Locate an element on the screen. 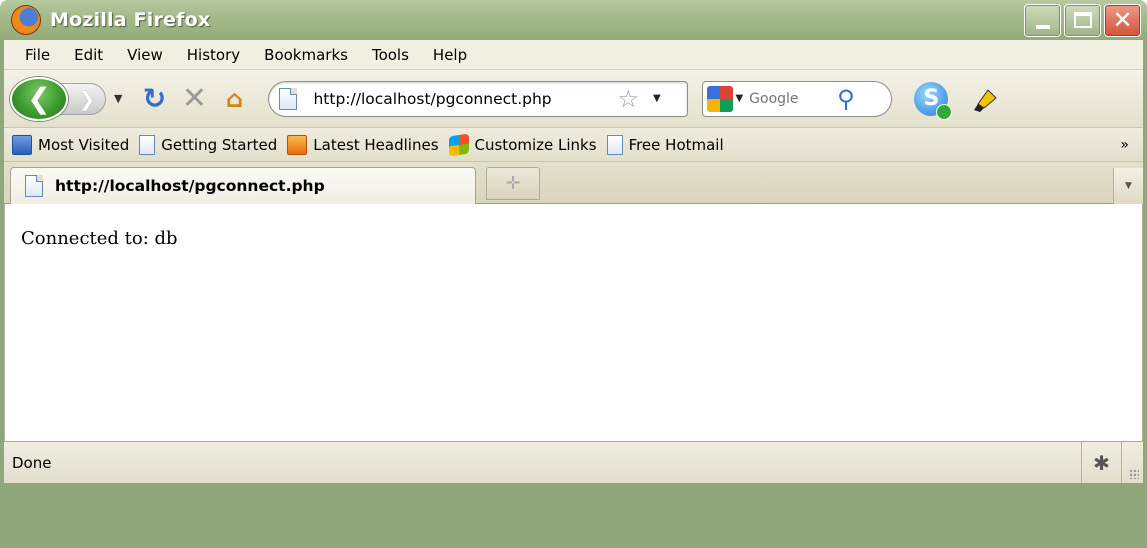 The width and height of the screenshot is (1147, 548). firefox-logo-icon is located at coordinates (26, 20).